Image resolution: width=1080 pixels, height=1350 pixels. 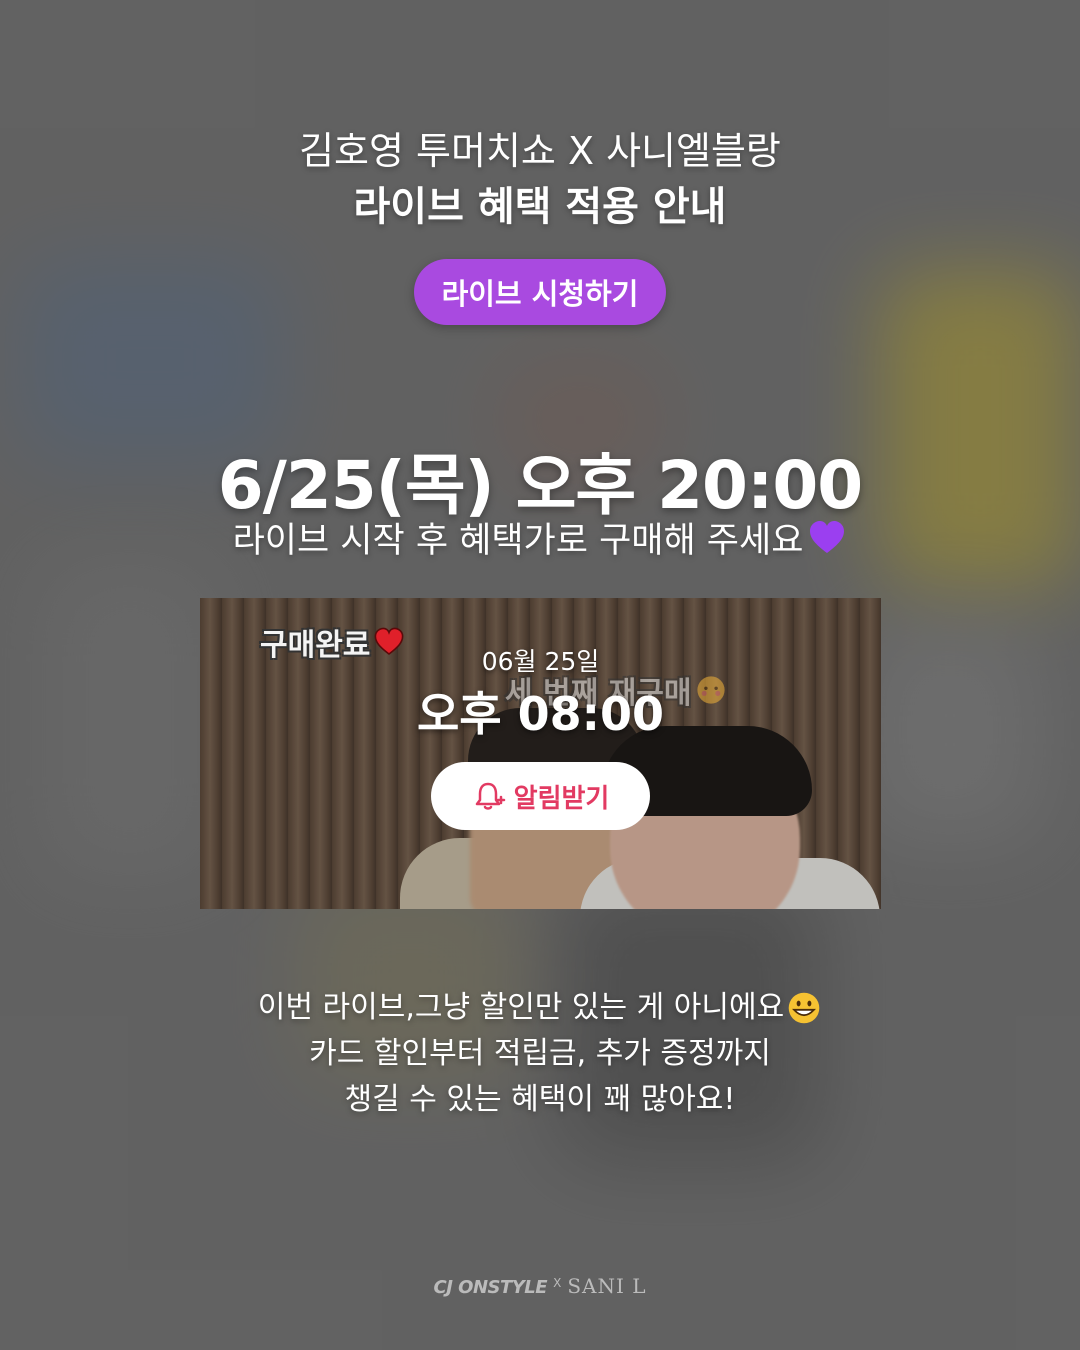 I want to click on description-line-3: 챙길 수 있는 혜택이 꽤 많아요!, so click(x=540, y=1099).